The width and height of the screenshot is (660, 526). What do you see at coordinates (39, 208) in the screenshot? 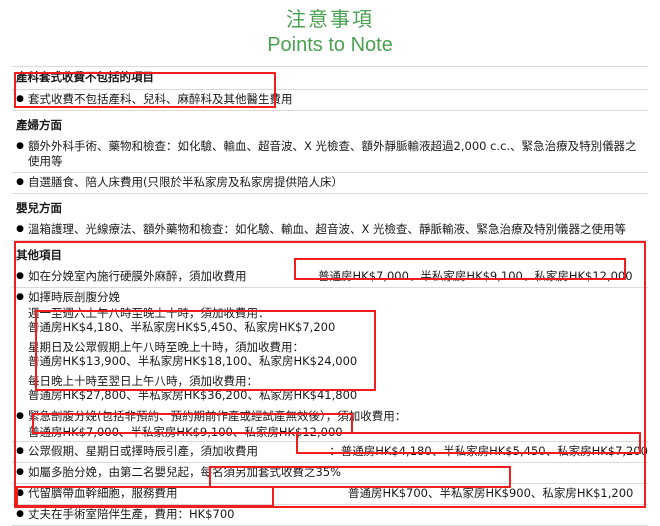
I see `section-heading-baby: 嬰兒方面` at bounding box center [39, 208].